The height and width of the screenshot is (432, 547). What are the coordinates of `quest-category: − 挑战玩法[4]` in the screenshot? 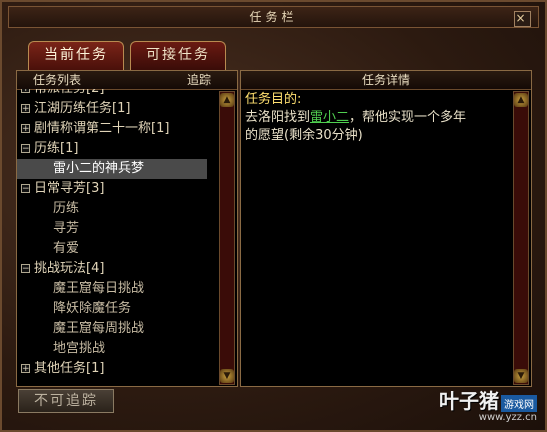 It's located at (112, 269).